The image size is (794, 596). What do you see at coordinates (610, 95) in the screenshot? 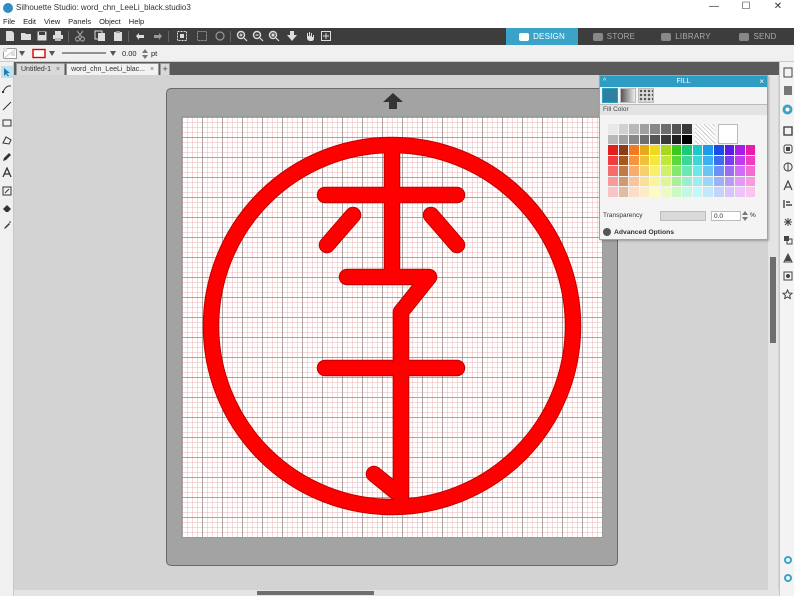
I see `tab-fill-color` at bounding box center [610, 95].